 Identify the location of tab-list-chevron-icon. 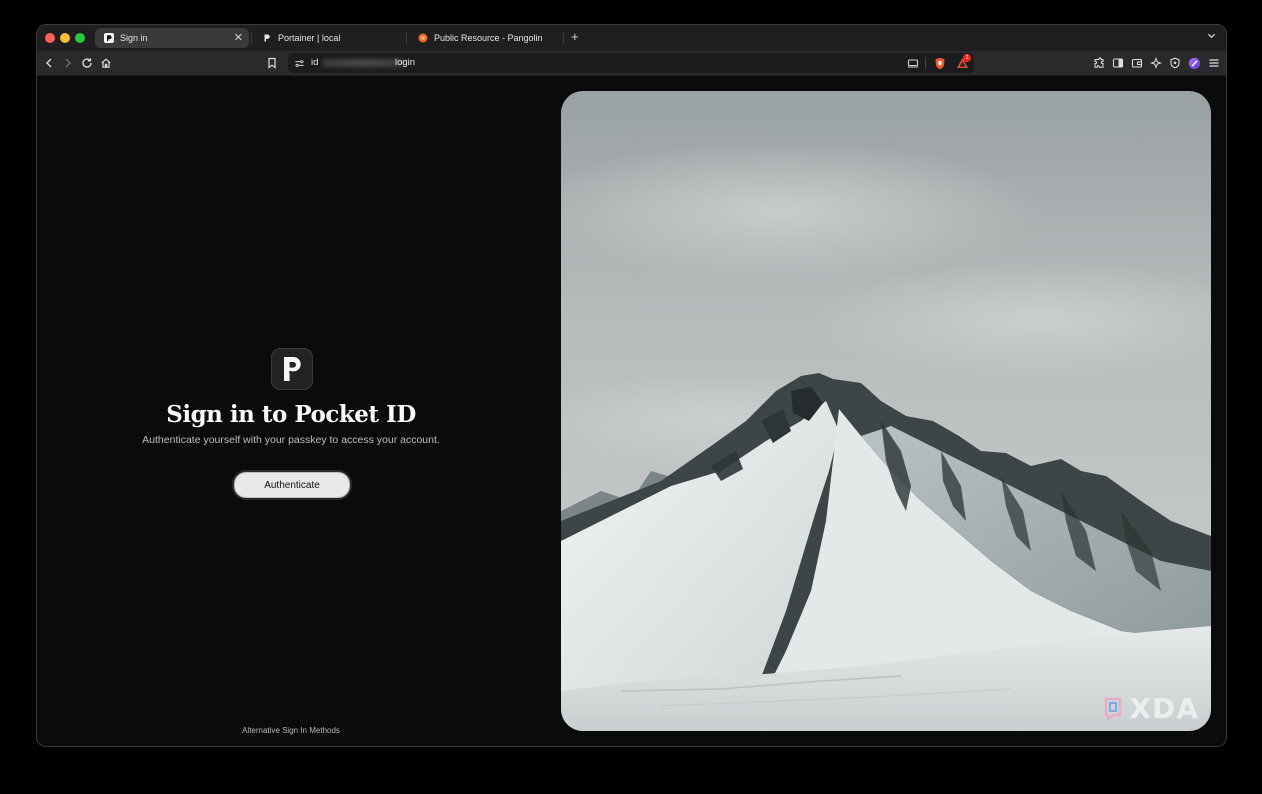
(1211, 37).